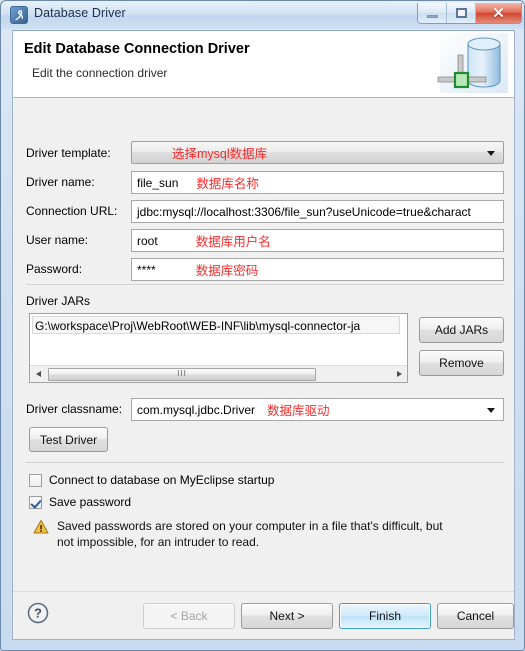  I want to click on help-question-icon: ?, so click(38, 613).